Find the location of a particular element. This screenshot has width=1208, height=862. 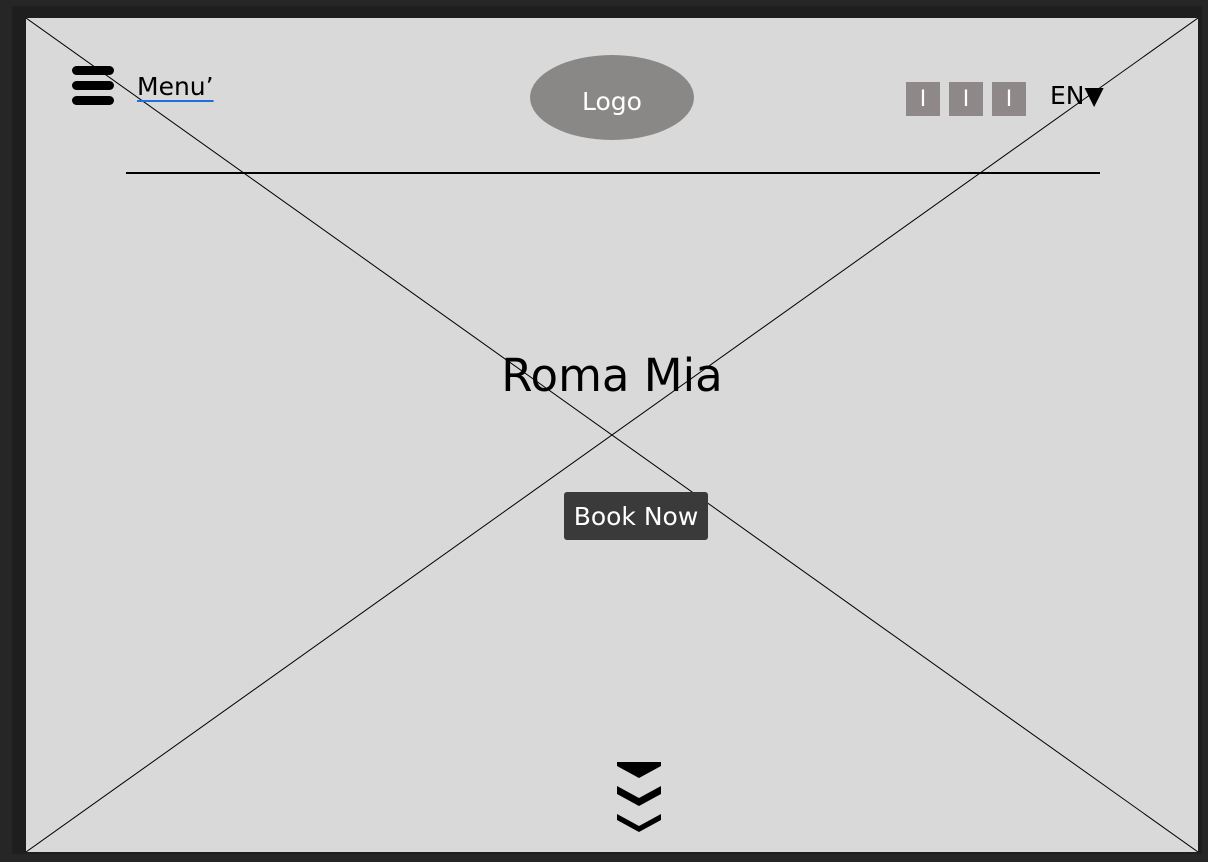

chevron-double-down-icon is located at coordinates (639, 798).